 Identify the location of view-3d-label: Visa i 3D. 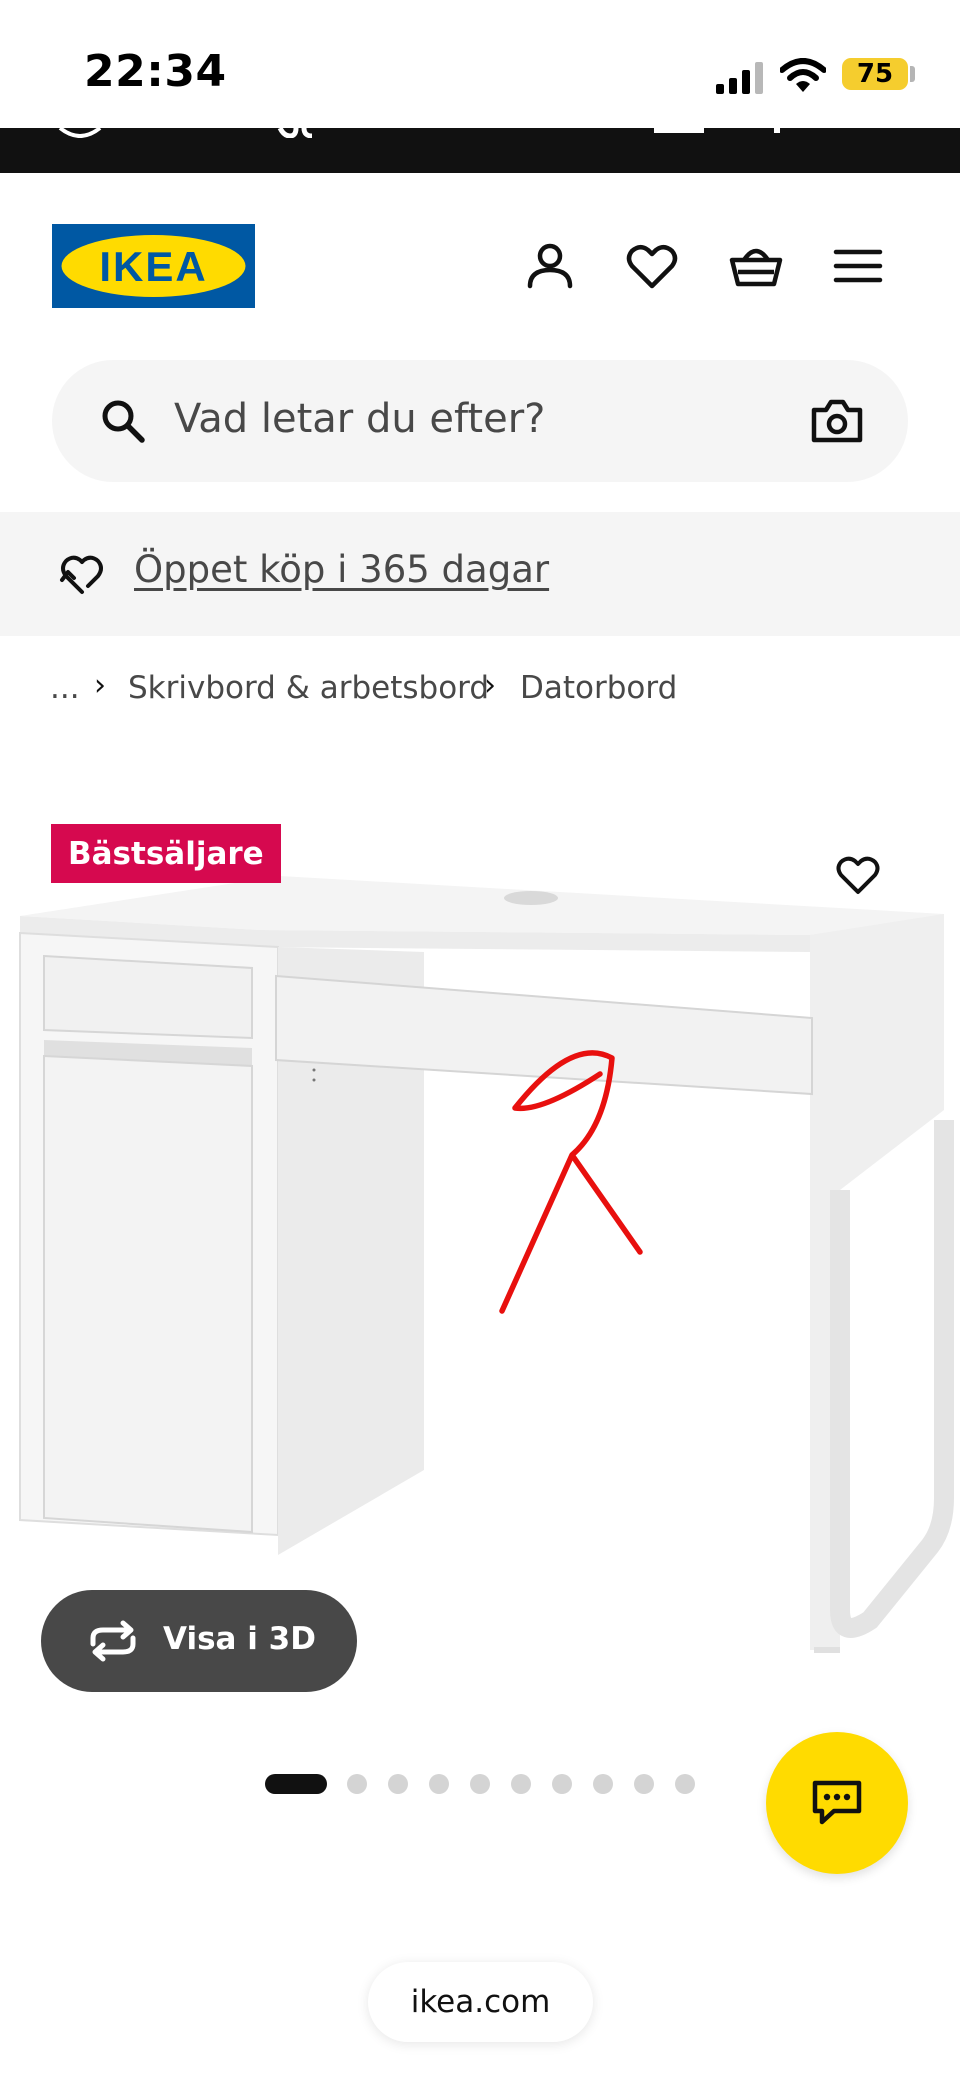
(239, 1639).